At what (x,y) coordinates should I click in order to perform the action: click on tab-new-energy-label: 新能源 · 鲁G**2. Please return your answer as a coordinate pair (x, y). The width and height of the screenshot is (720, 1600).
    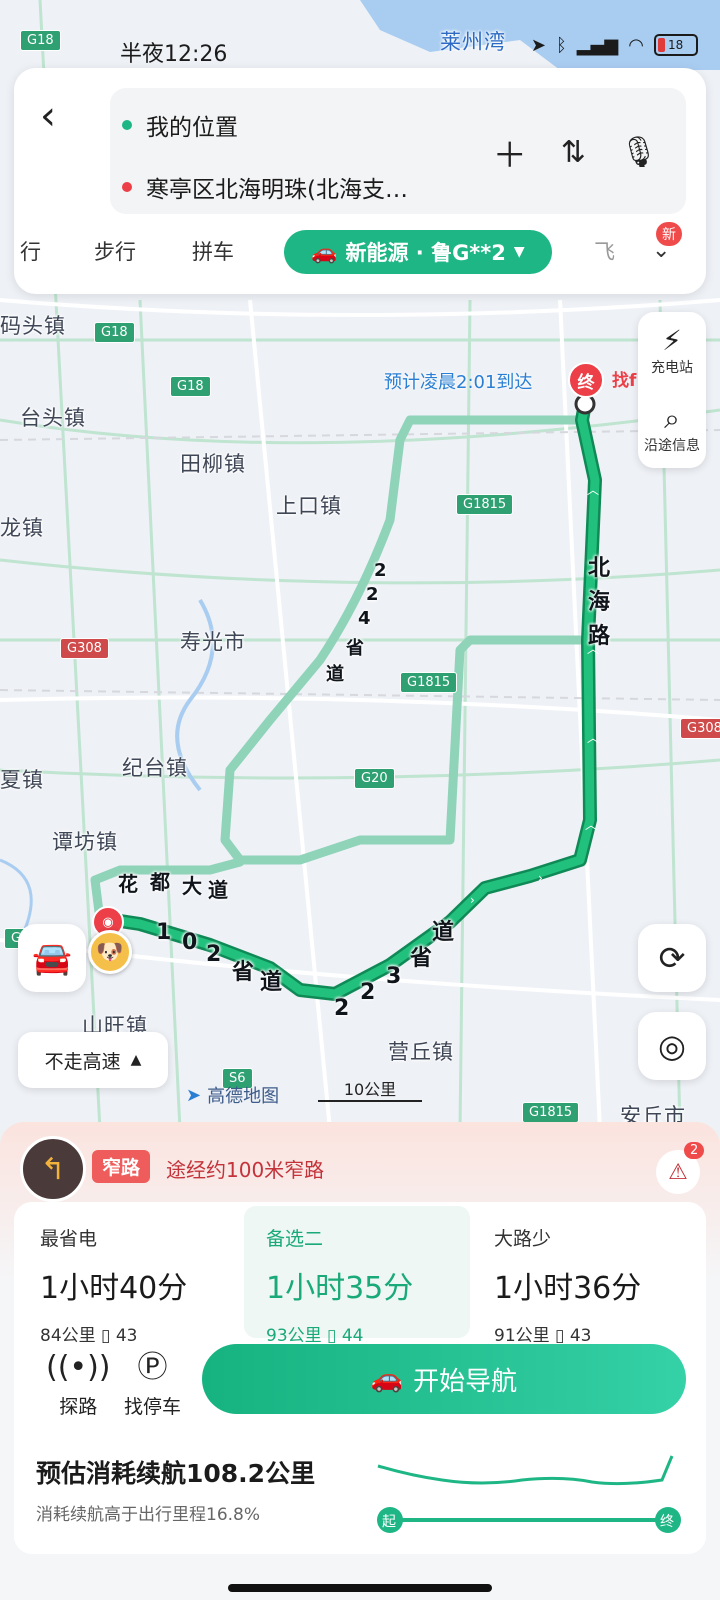
    Looking at the image, I should click on (425, 253).